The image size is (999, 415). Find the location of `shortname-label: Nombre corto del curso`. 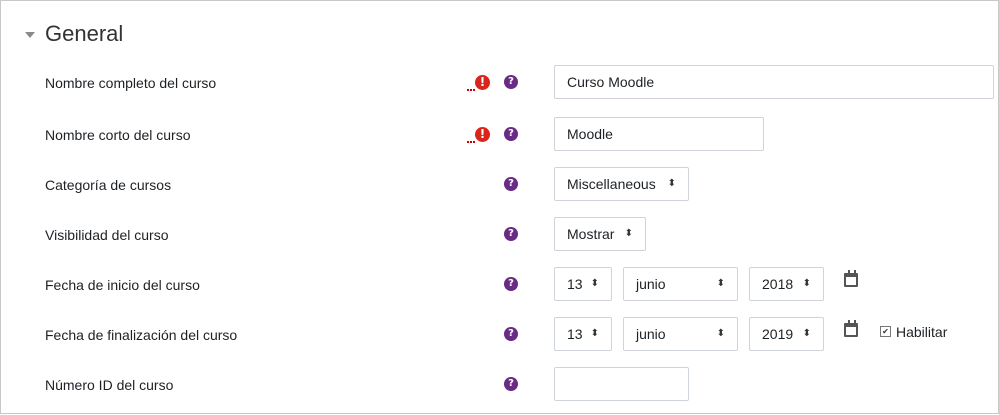

shortname-label: Nombre corto del curso is located at coordinates (118, 135).